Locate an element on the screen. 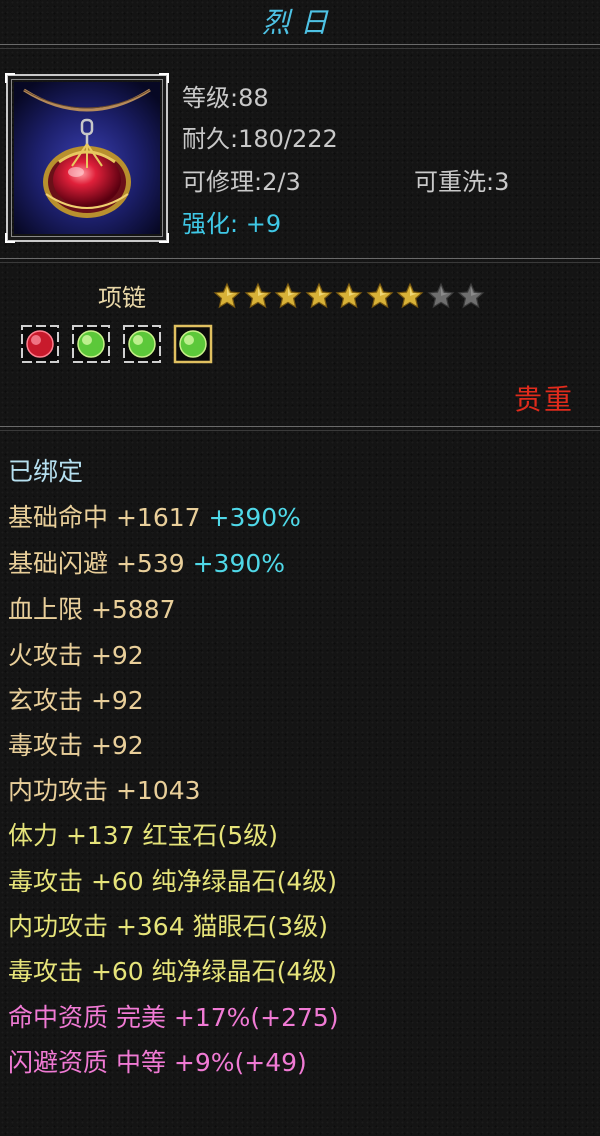  item-rarity: 贵重 is located at coordinates (543, 399).